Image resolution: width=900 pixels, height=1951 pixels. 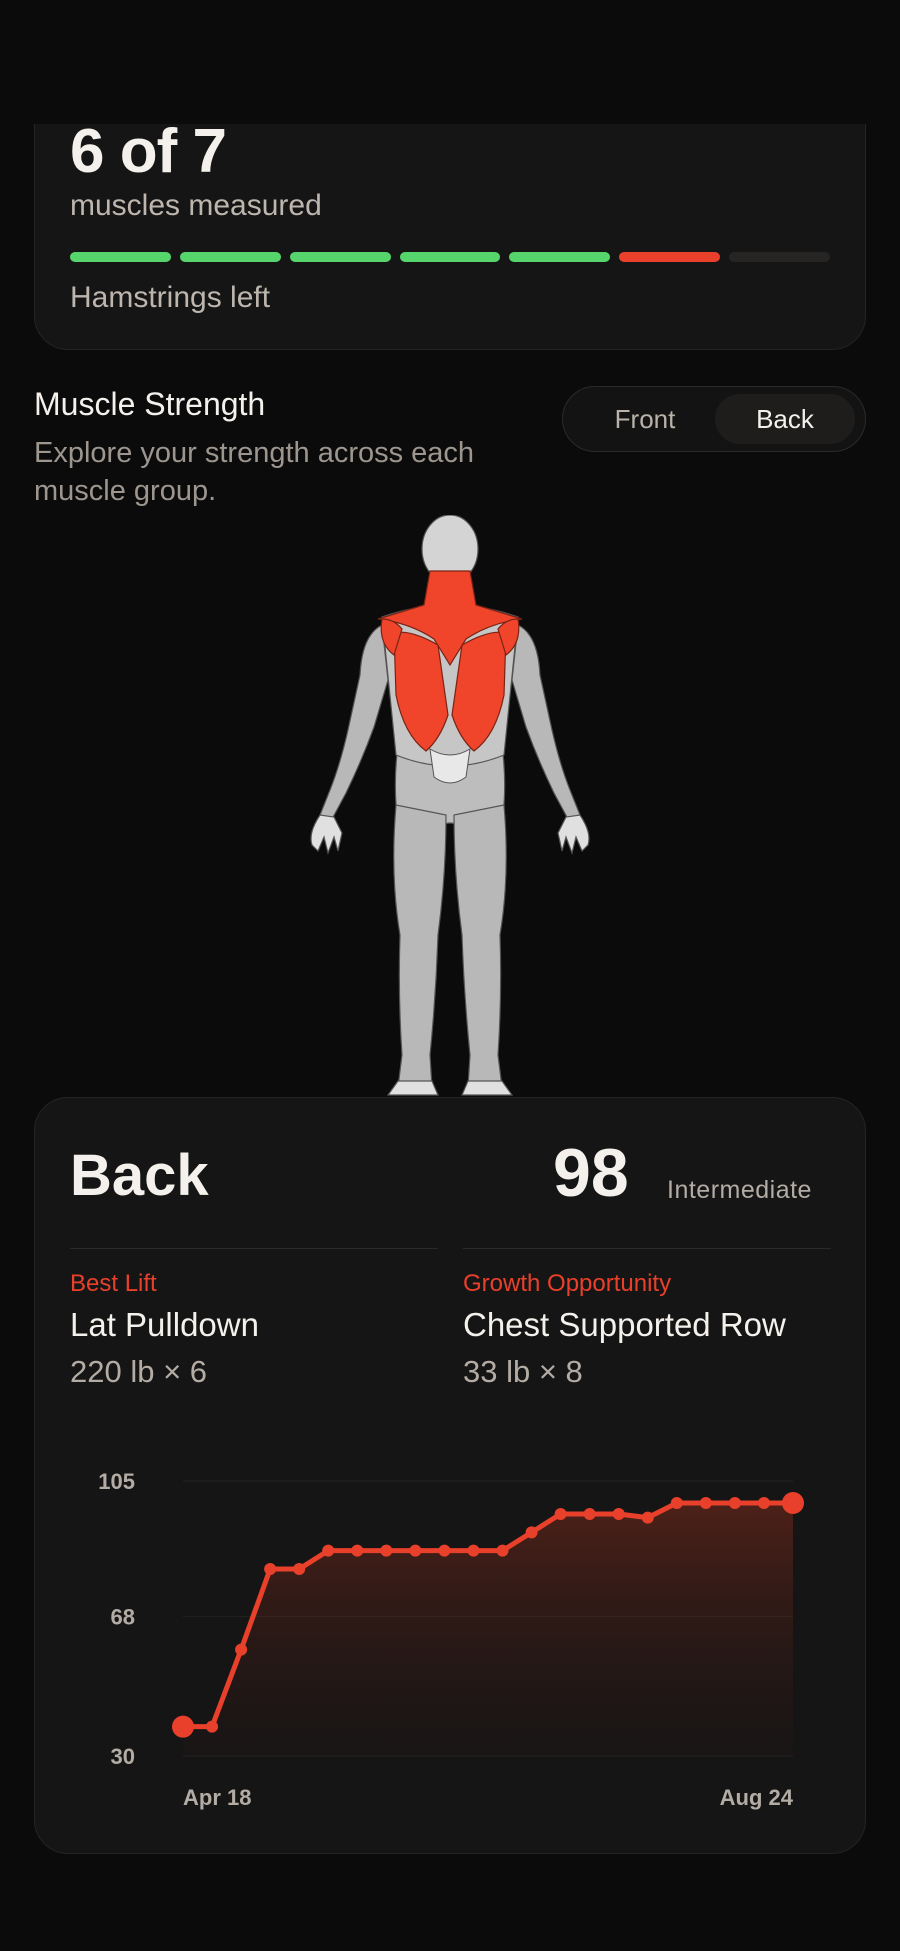 What do you see at coordinates (785, 419) in the screenshot?
I see `back-view-button: Back` at bounding box center [785, 419].